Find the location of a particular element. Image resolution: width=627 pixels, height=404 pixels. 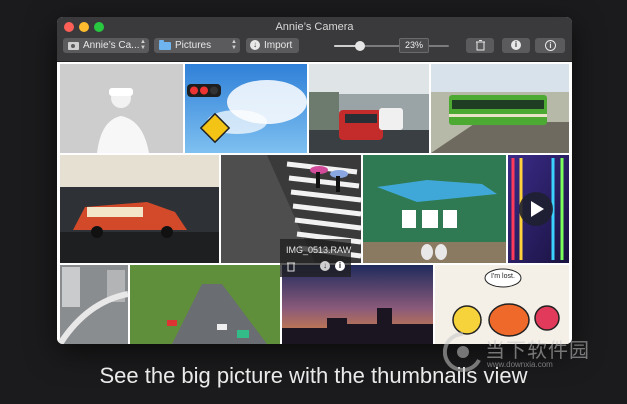

zoom-percentage-field: 23% is located at coordinates (414, 45).